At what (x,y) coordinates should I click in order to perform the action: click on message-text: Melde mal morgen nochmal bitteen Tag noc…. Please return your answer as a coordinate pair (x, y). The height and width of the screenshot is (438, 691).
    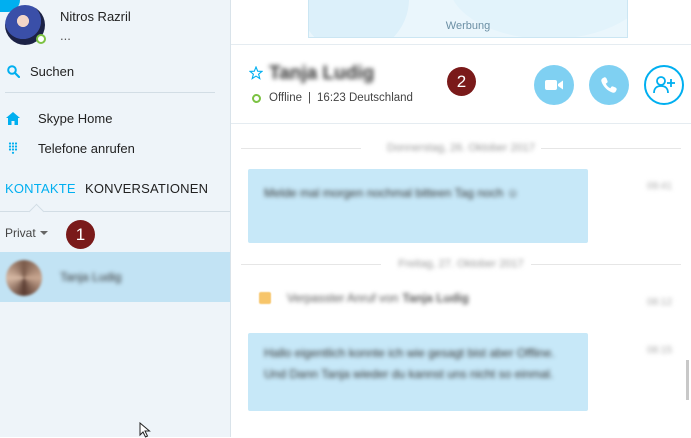
    Looking at the image, I should click on (391, 193).